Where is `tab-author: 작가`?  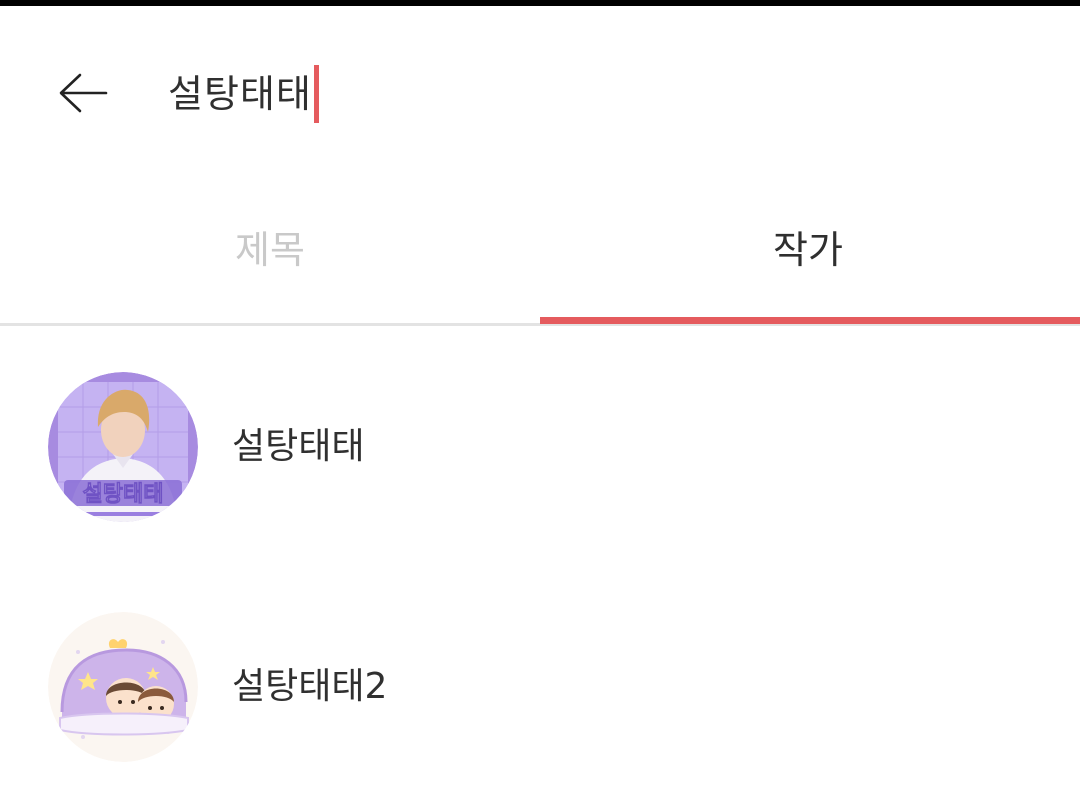 tab-author: 작가 is located at coordinates (810, 246).